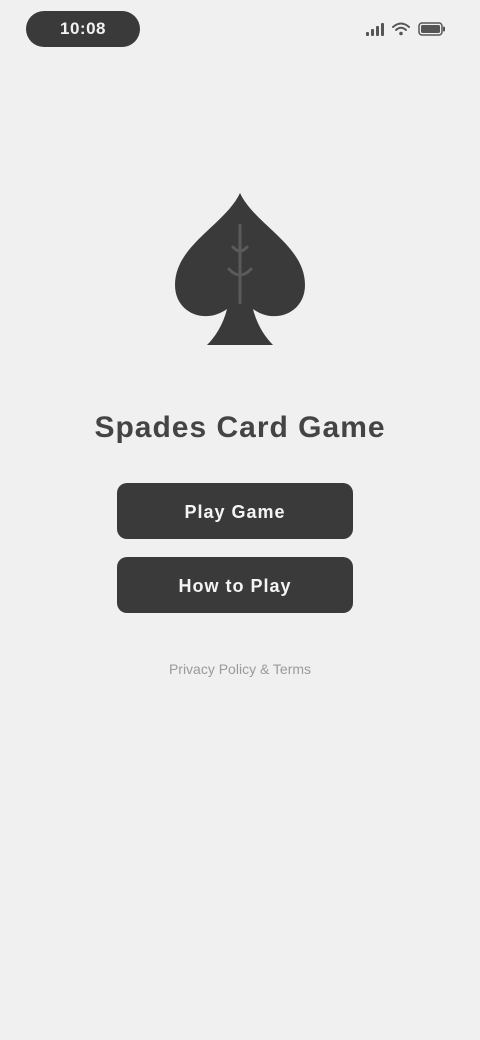 The width and height of the screenshot is (480, 1040). I want to click on wifi-icon, so click(401, 29).